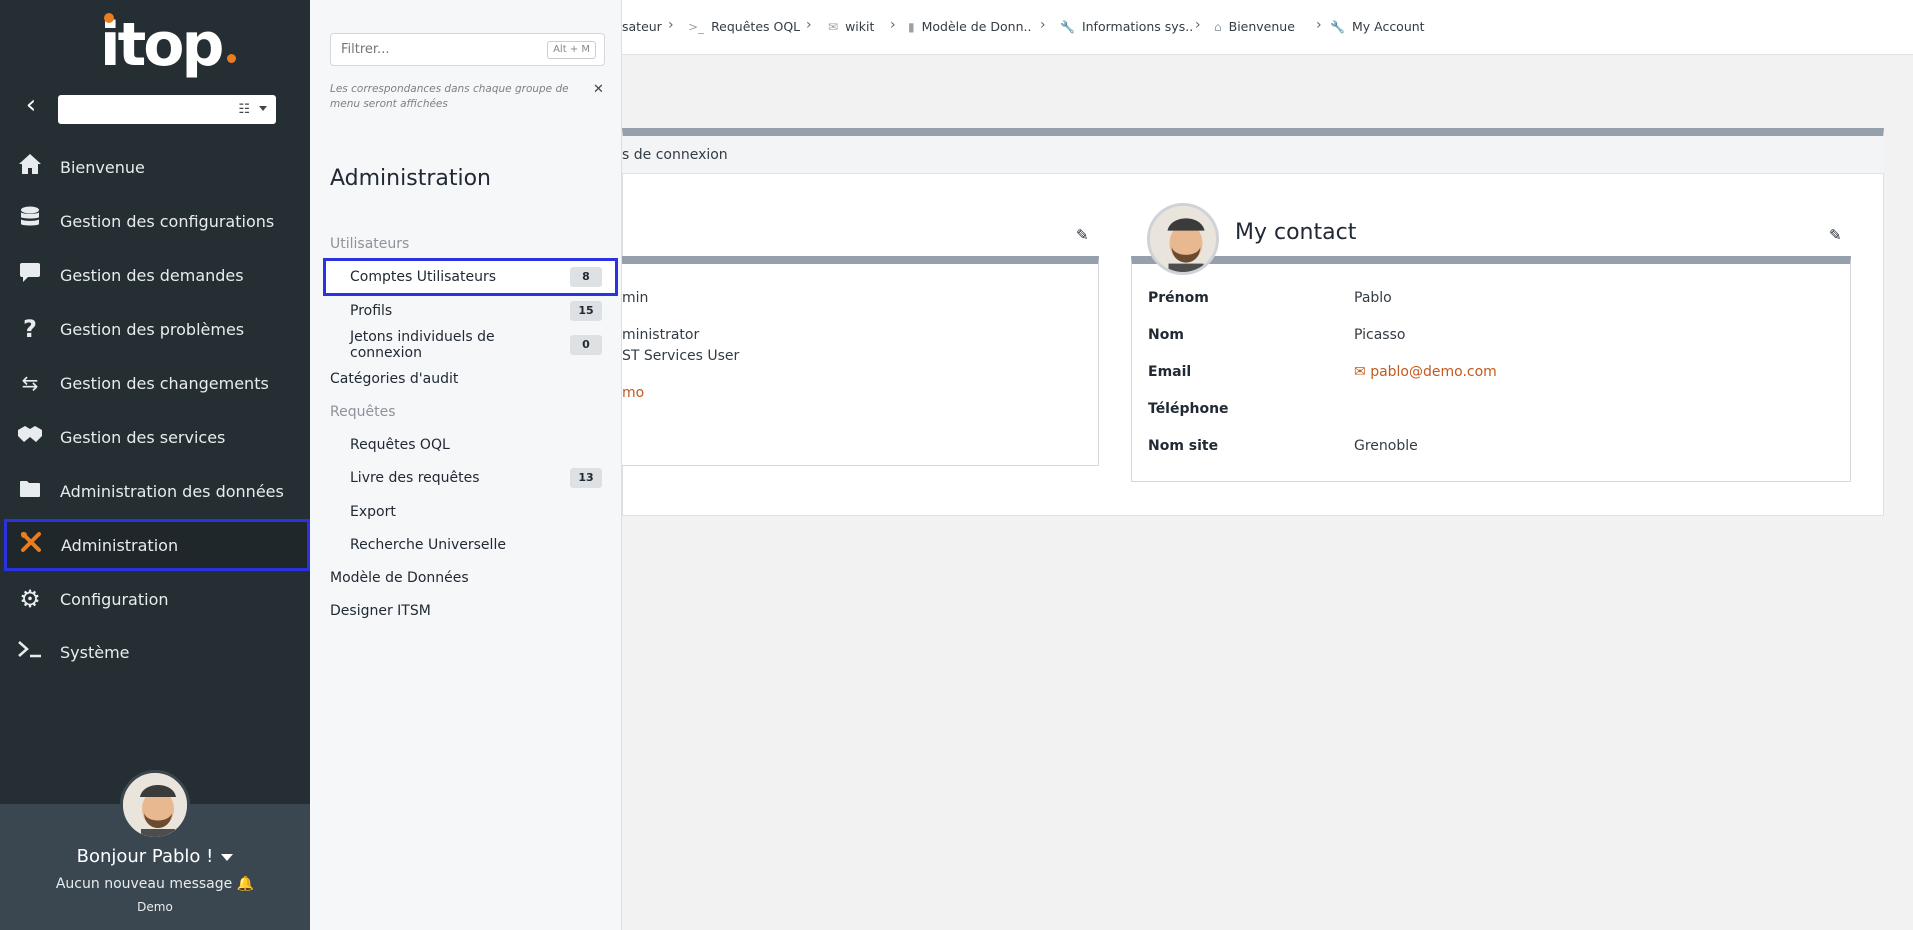 The height and width of the screenshot is (930, 1913). Describe the element at coordinates (30, 221) in the screenshot. I see `database-icon` at that location.